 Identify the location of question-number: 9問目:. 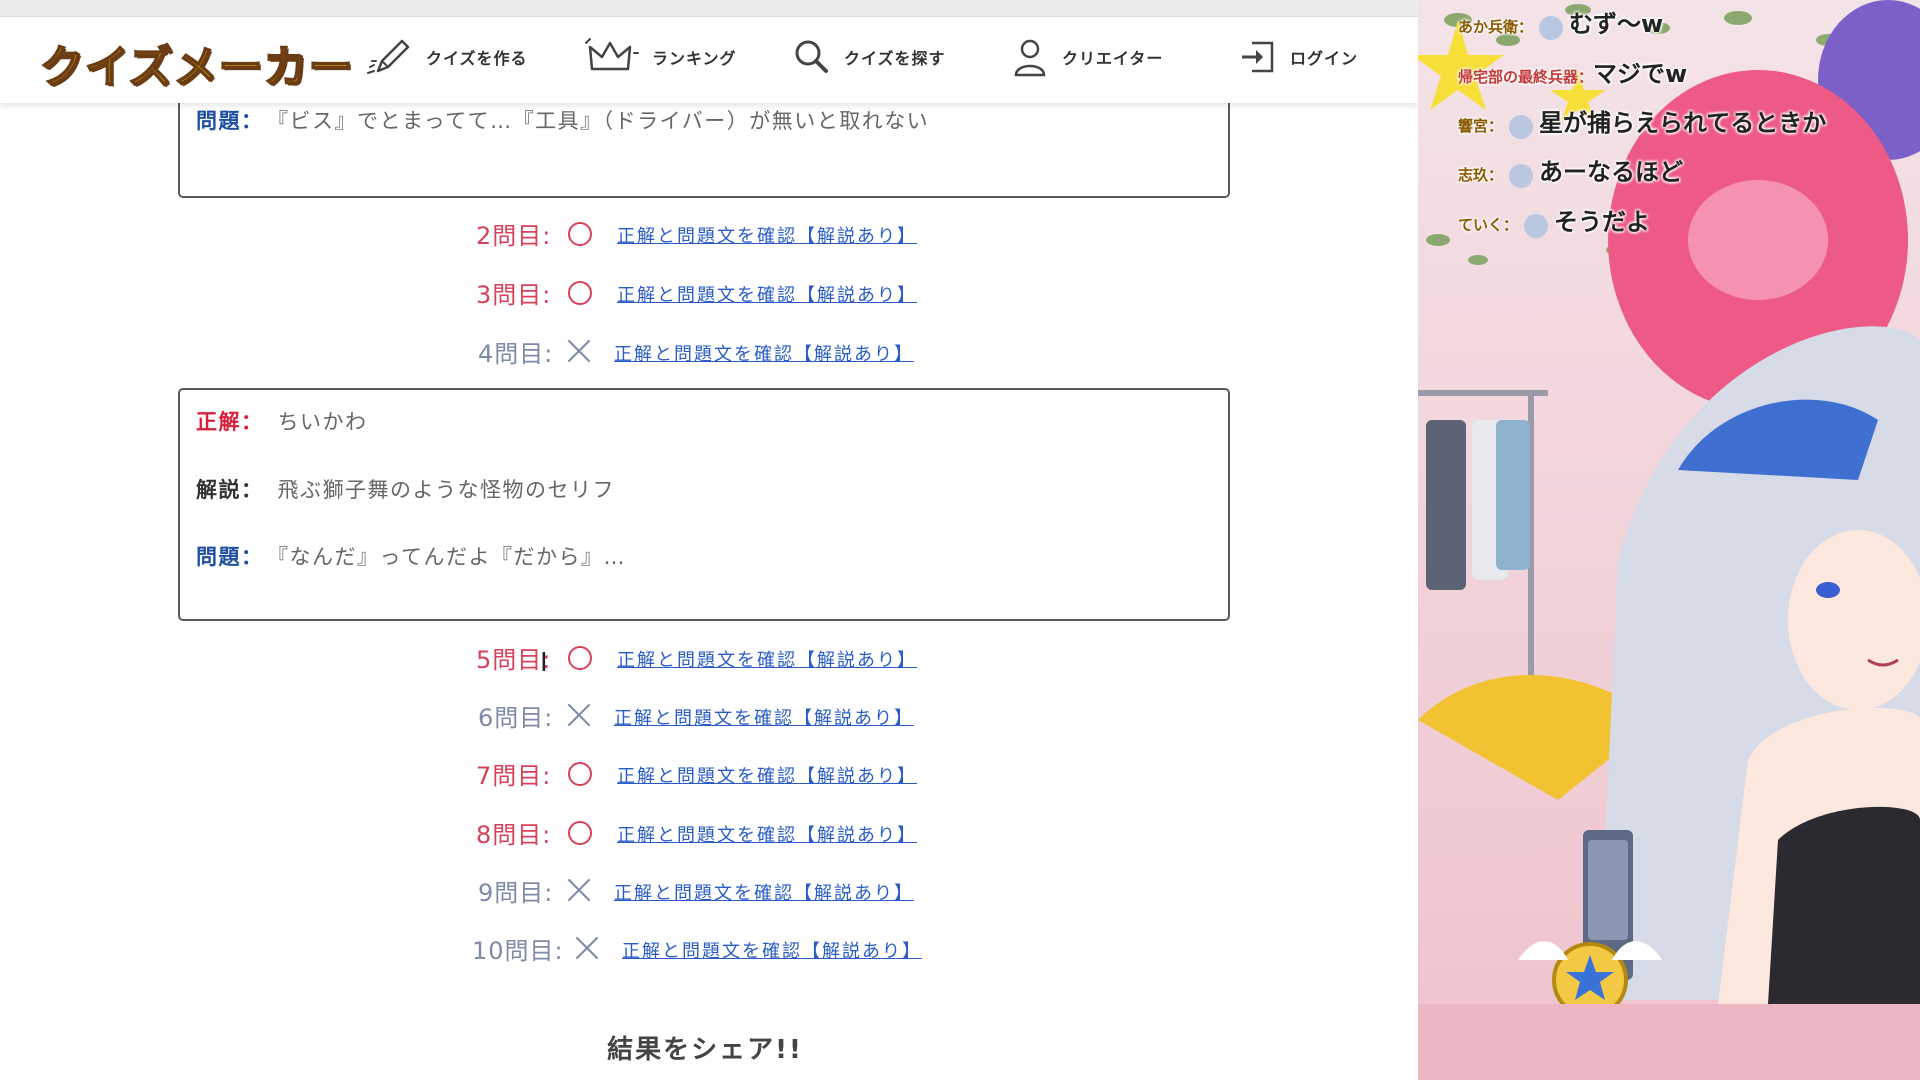
(516, 893).